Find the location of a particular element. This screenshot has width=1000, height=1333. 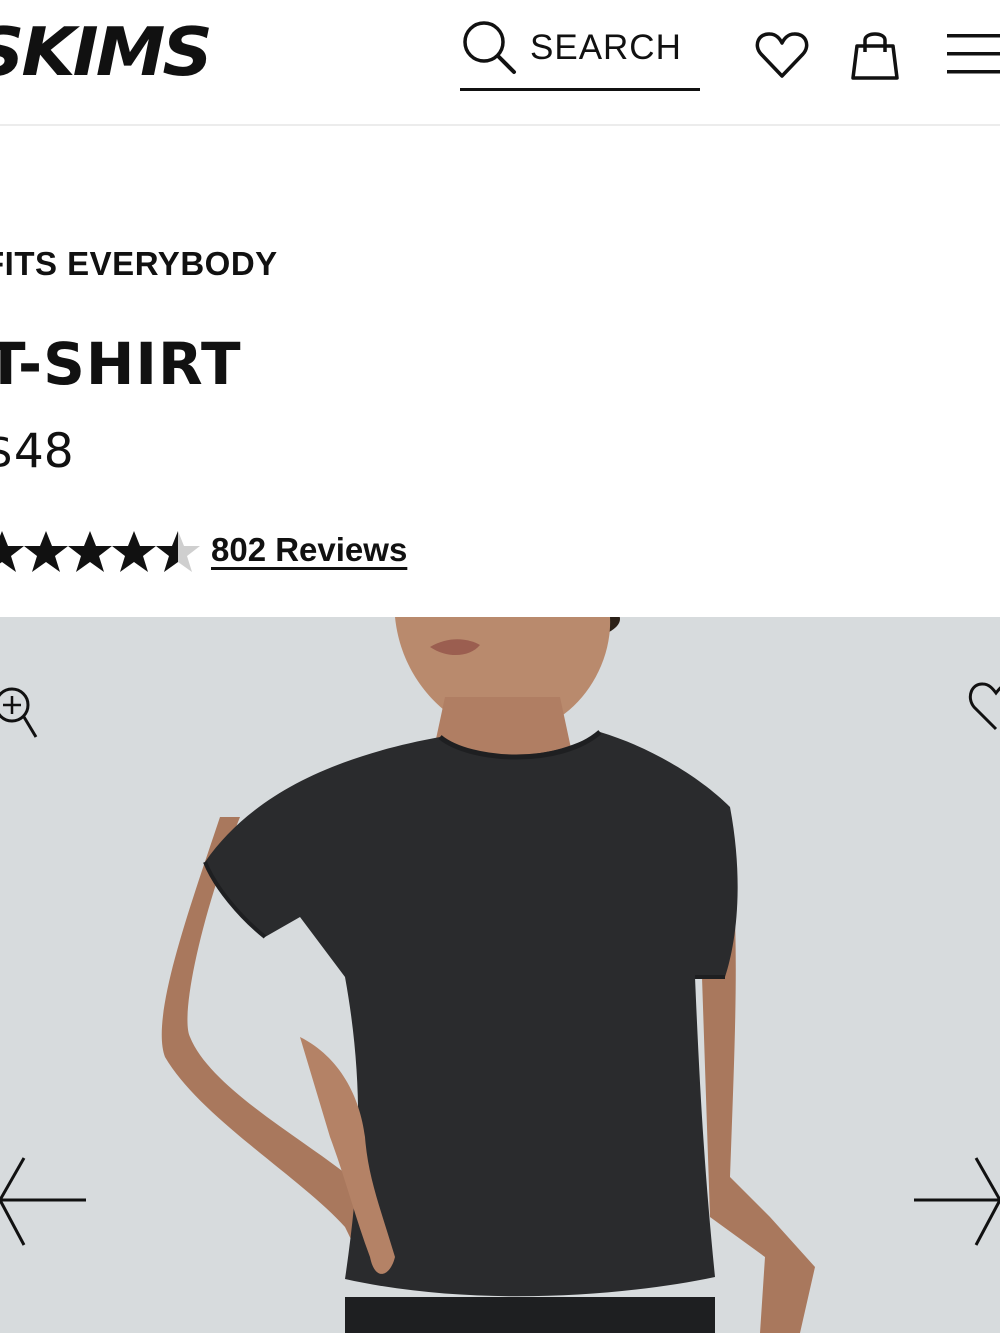

brand-logo: SKIMS is located at coordinates (106, 52).